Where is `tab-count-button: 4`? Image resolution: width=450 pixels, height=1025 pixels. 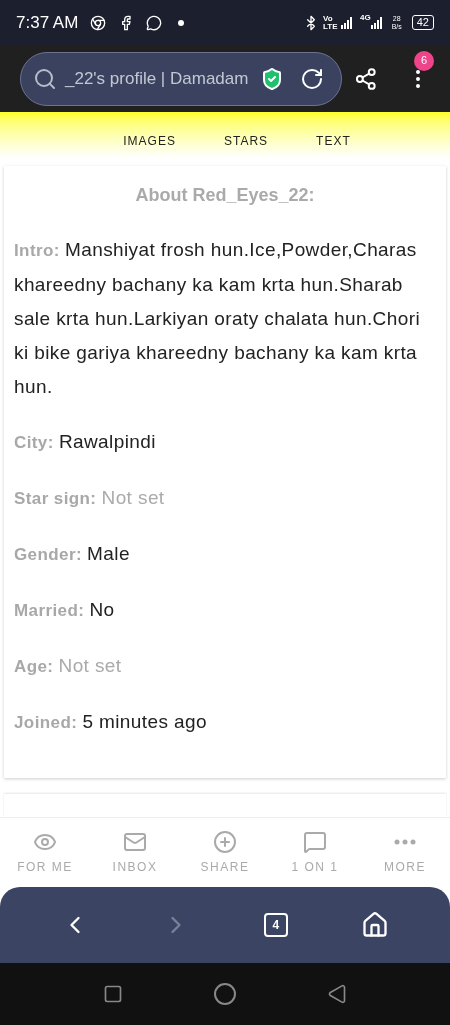
tab-count-button: 4 is located at coordinates (275, 925).